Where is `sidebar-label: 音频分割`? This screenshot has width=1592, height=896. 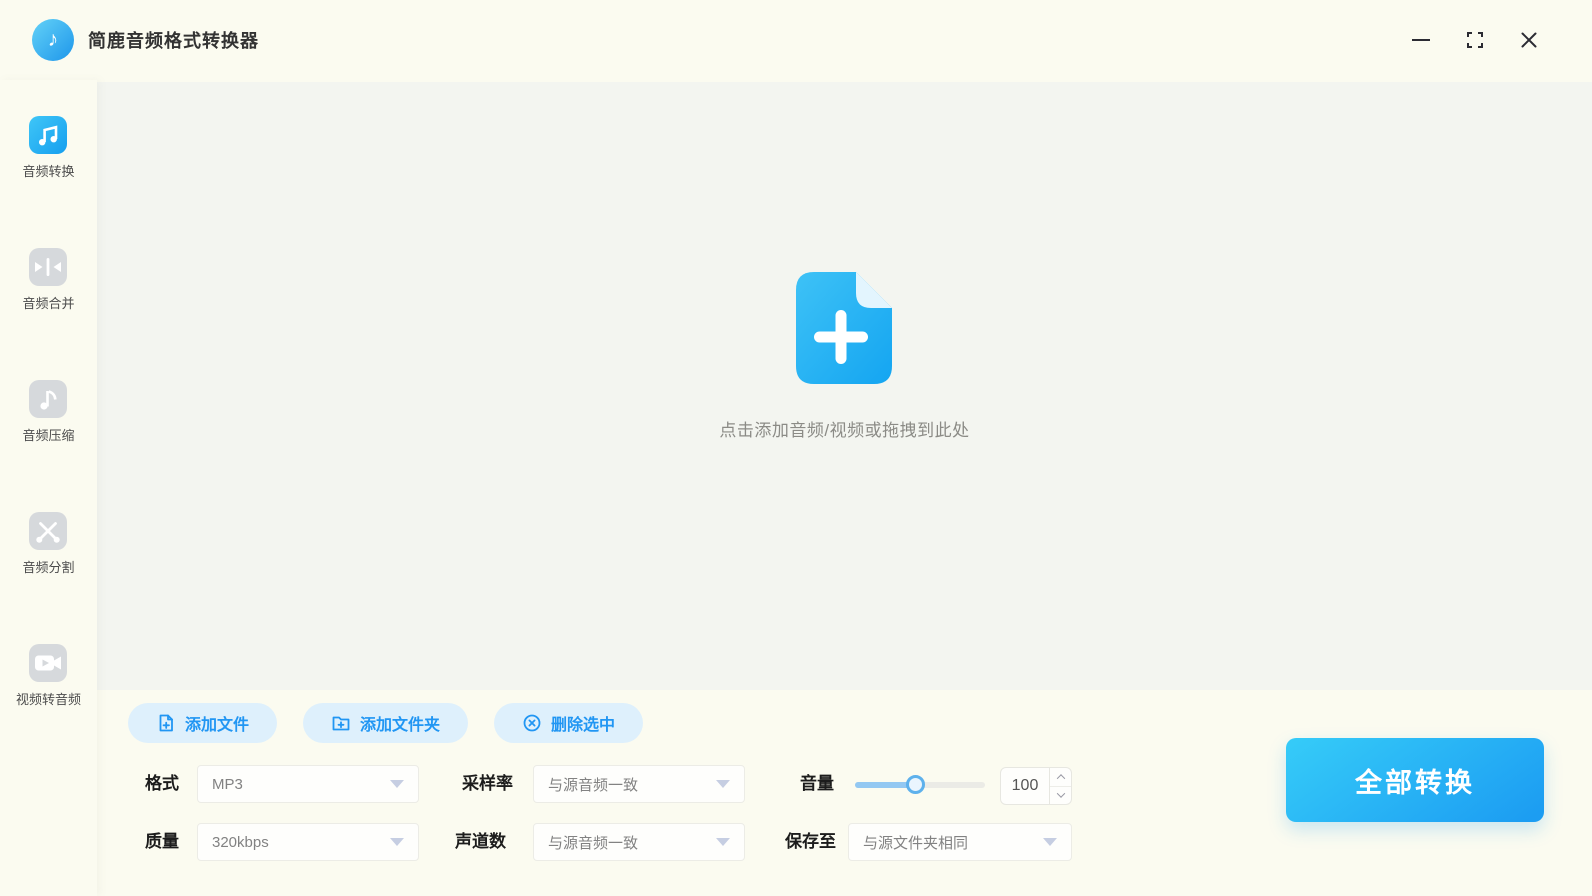
sidebar-label: 音频分割 is located at coordinates (48, 567).